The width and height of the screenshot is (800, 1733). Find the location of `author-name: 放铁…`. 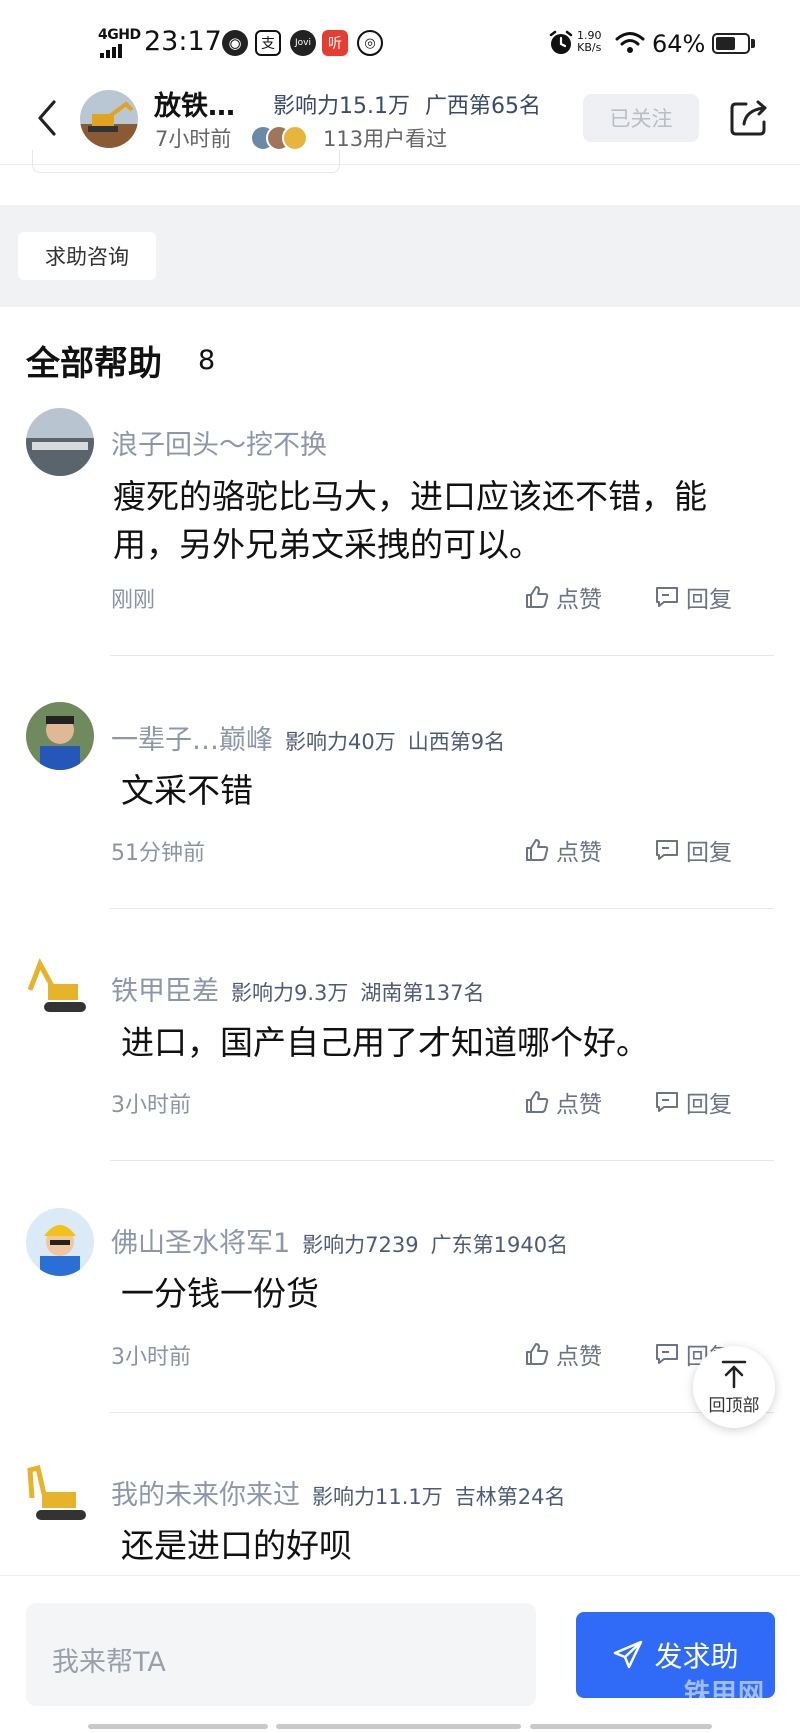

author-name: 放铁… is located at coordinates (194, 103).